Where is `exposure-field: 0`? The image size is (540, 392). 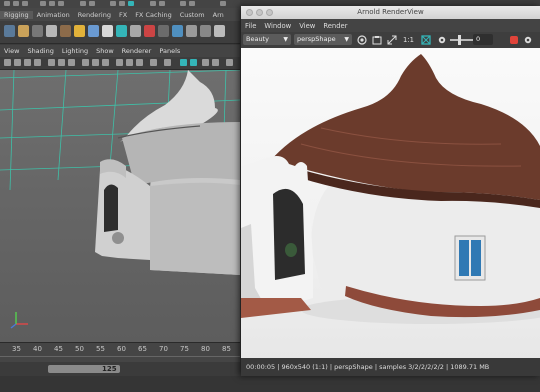 exposure-field: 0 is located at coordinates (483, 39).